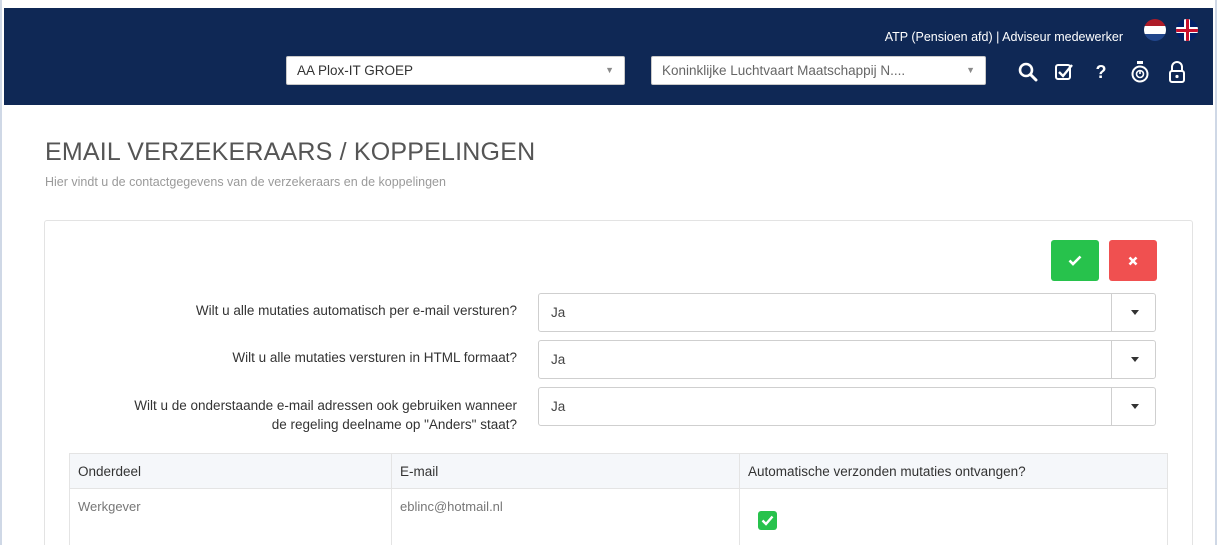  Describe the element at coordinates (847, 359) in the screenshot. I see `html-format-select: Ja` at that location.